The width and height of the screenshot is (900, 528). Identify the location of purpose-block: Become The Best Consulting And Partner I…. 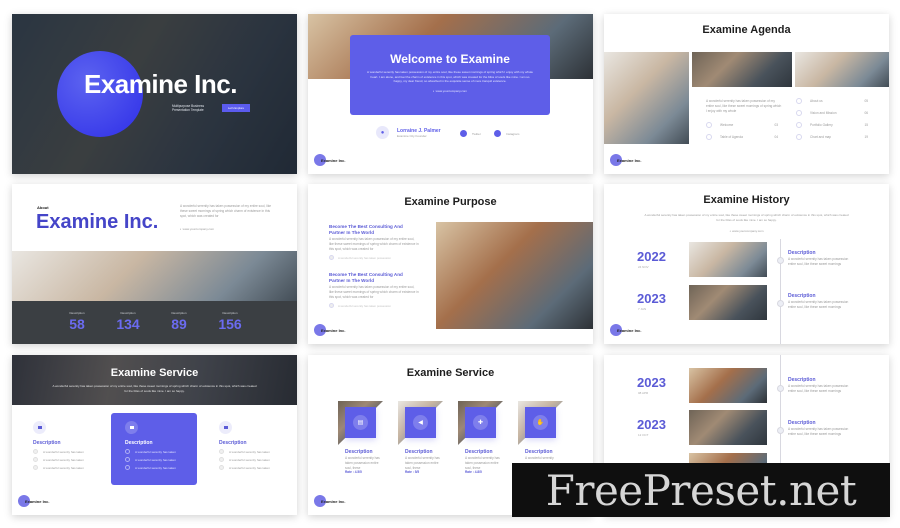
(374, 290).